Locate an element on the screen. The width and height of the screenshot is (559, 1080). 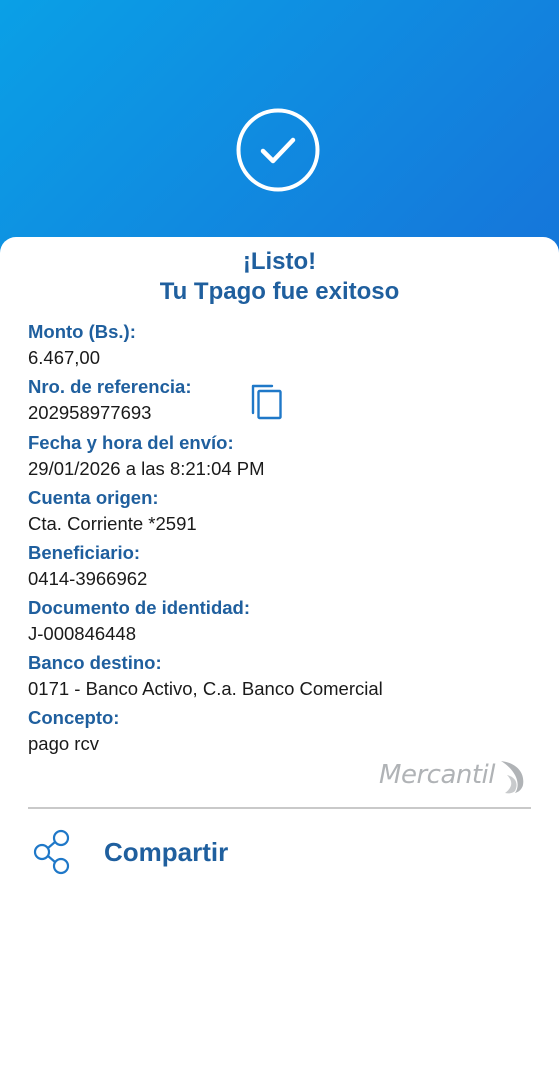
field-value: pago rcv is located at coordinates (63, 743).